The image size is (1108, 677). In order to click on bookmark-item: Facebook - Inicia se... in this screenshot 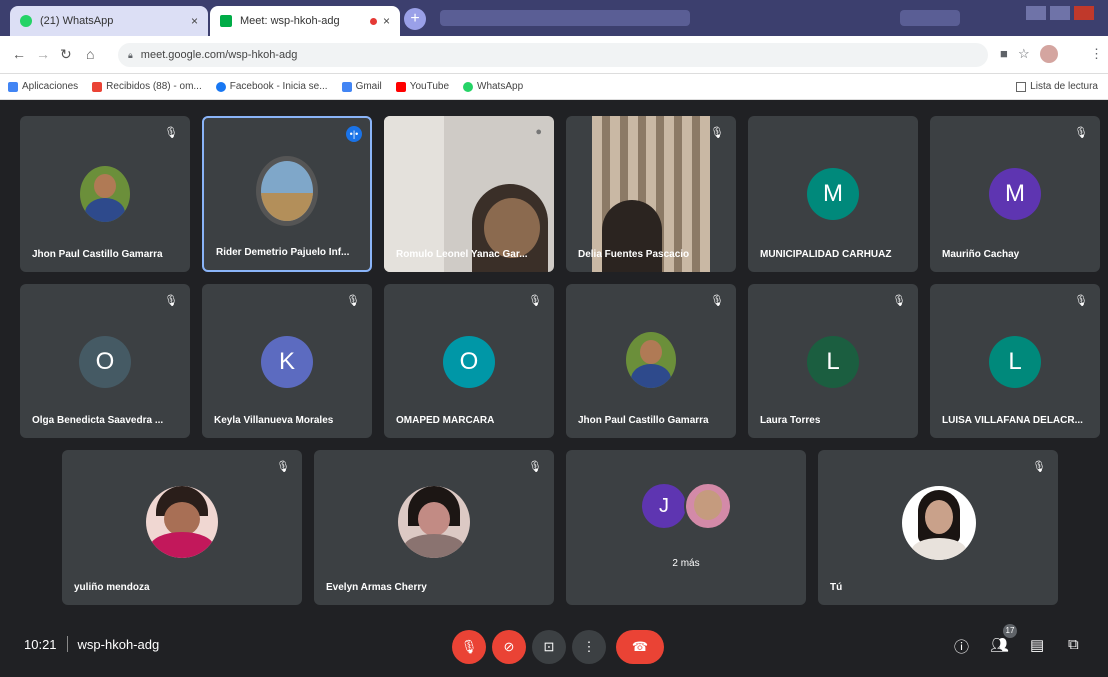, I will do `click(271, 86)`.